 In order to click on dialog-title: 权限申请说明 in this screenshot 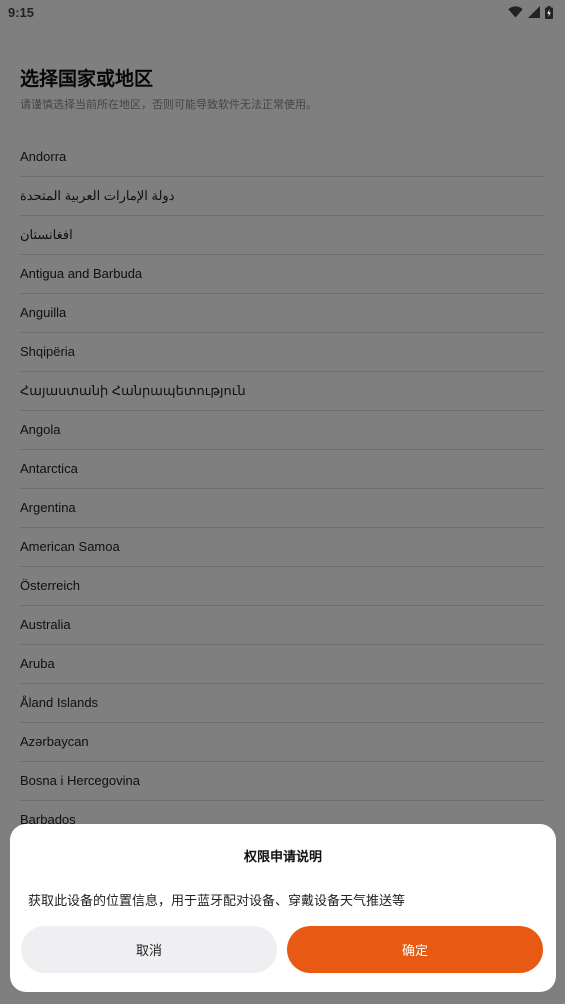, I will do `click(282, 857)`.